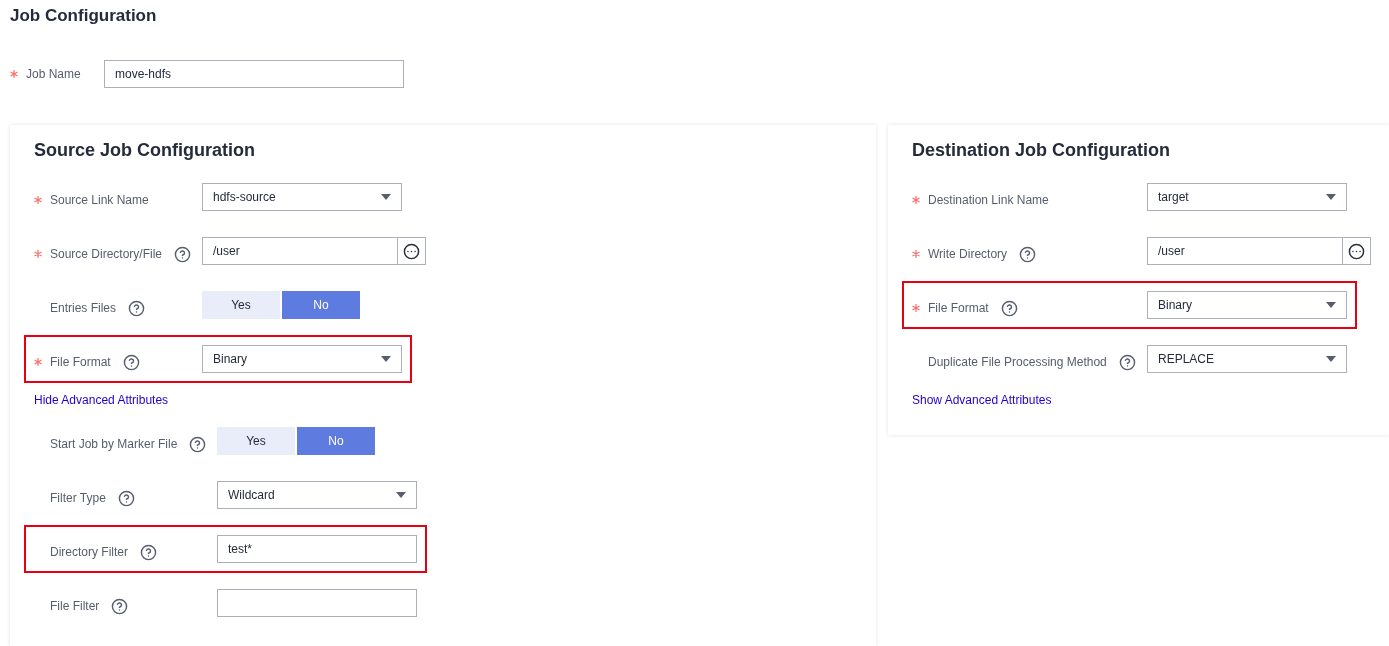 Image resolution: width=1389 pixels, height=646 pixels. What do you see at coordinates (99, 200) in the screenshot?
I see `field-label: Source Link Name` at bounding box center [99, 200].